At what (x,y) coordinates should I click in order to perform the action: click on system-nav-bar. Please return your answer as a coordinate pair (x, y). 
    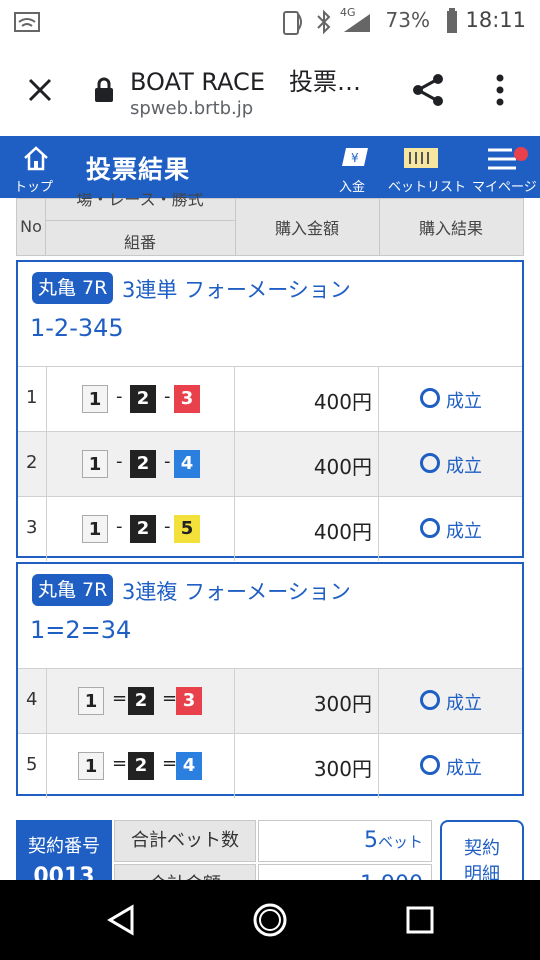
    Looking at the image, I should click on (270, 920).